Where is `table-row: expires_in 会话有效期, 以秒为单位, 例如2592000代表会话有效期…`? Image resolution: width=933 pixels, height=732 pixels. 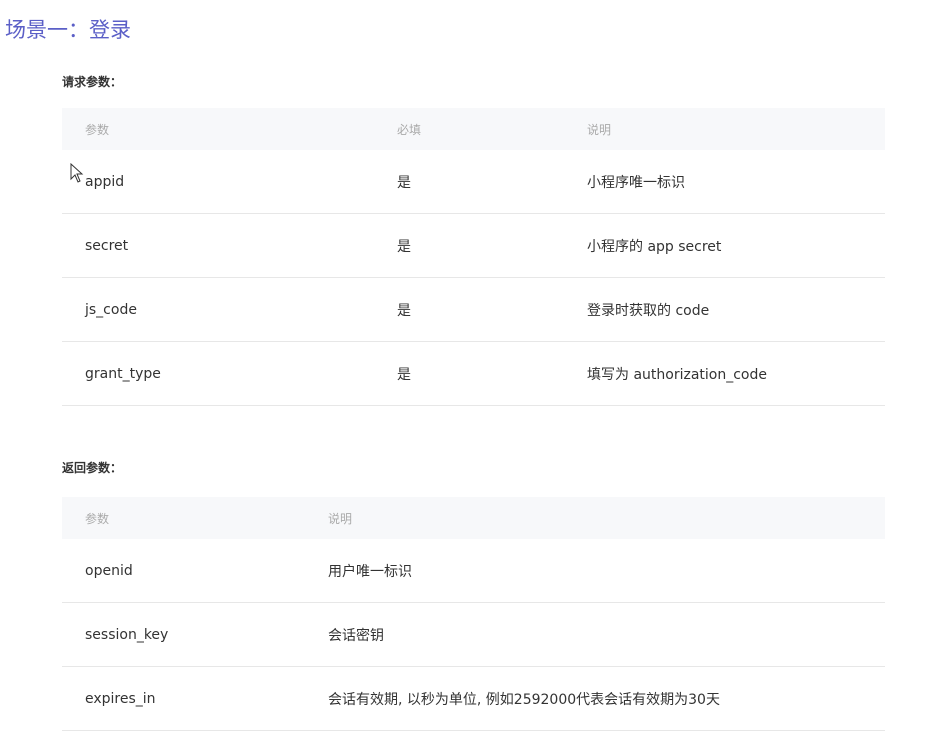 table-row: expires_in 会话有效期, 以秒为单位, 例如2592000代表会话有效期… is located at coordinates (473, 698).